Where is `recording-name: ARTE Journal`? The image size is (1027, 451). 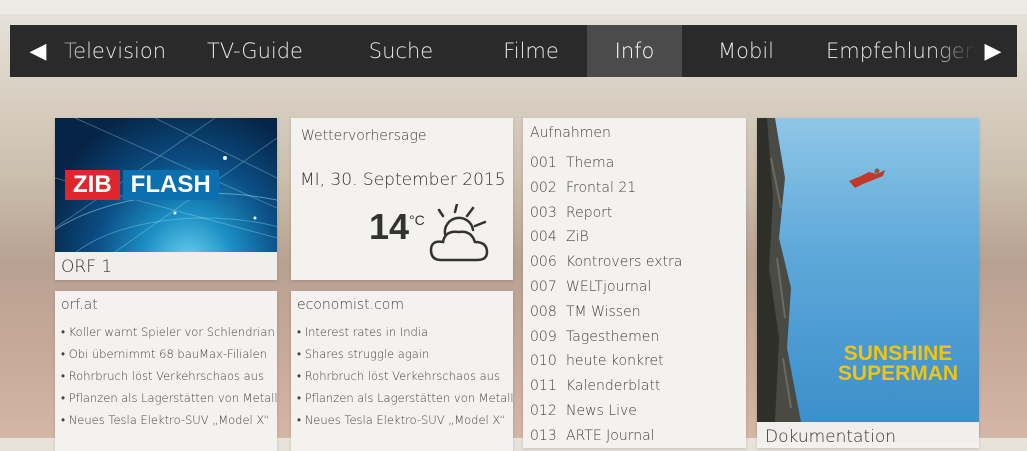 recording-name: ARTE Journal is located at coordinates (610, 435).